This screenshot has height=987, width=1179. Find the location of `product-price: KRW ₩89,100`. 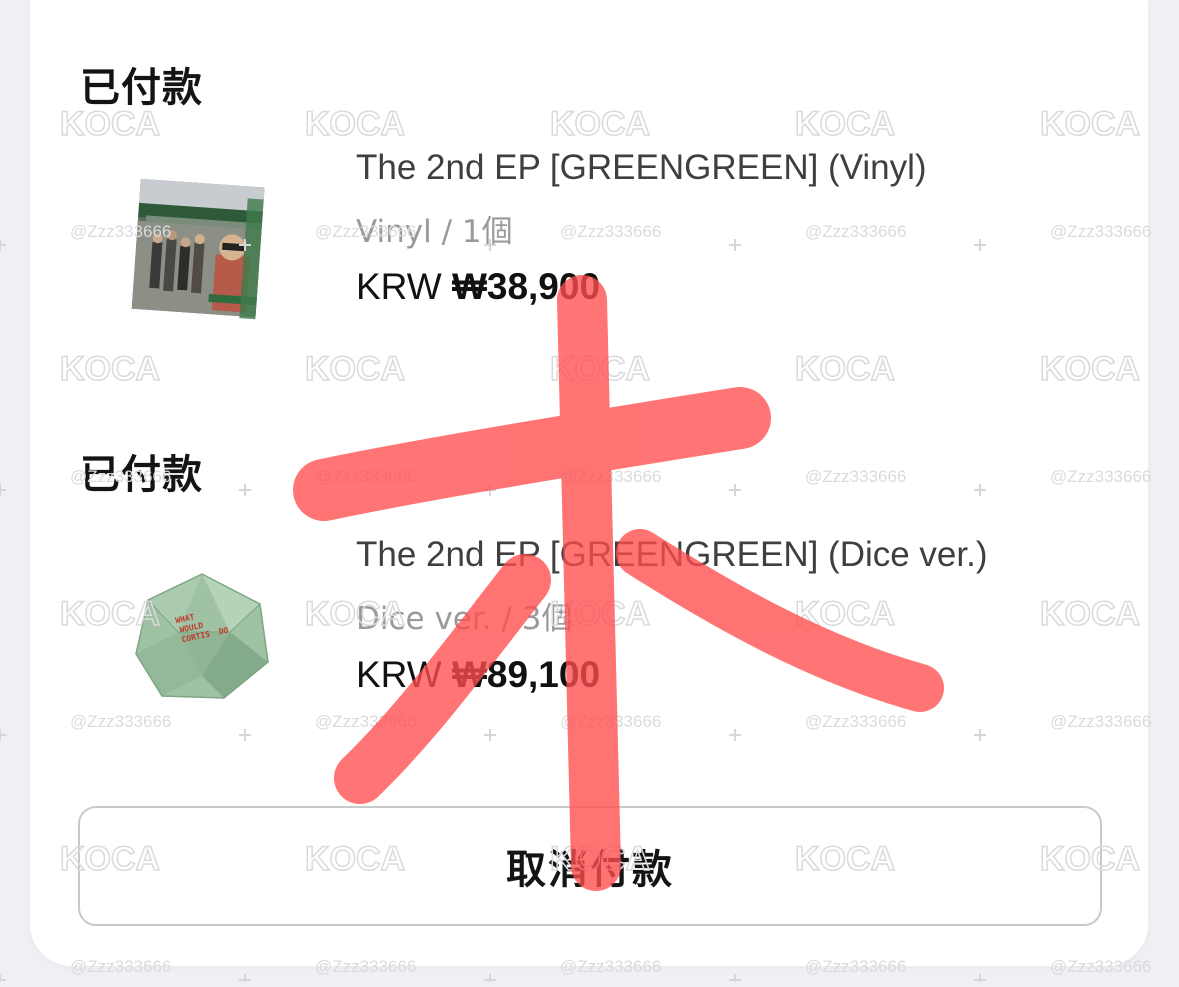

product-price: KRW ₩89,100 is located at coordinates (478, 675).